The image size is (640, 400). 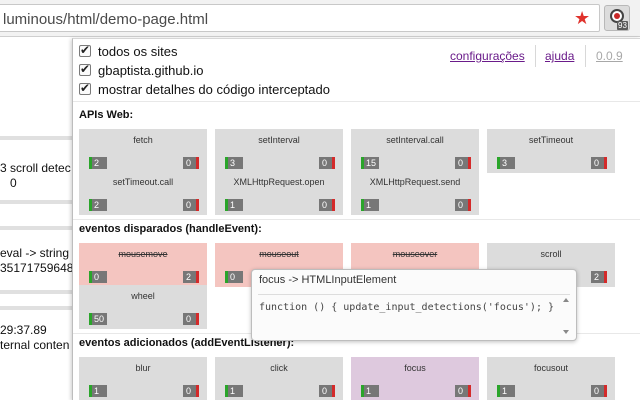 What do you see at coordinates (609, 56) in the screenshot?
I see `version-link: 0.0.9` at bounding box center [609, 56].